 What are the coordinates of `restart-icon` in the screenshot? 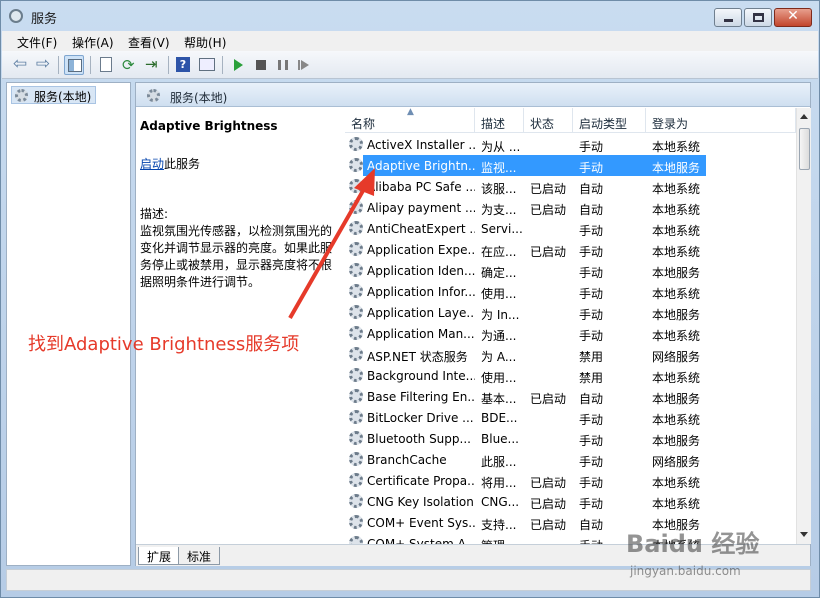 It's located at (303, 65).